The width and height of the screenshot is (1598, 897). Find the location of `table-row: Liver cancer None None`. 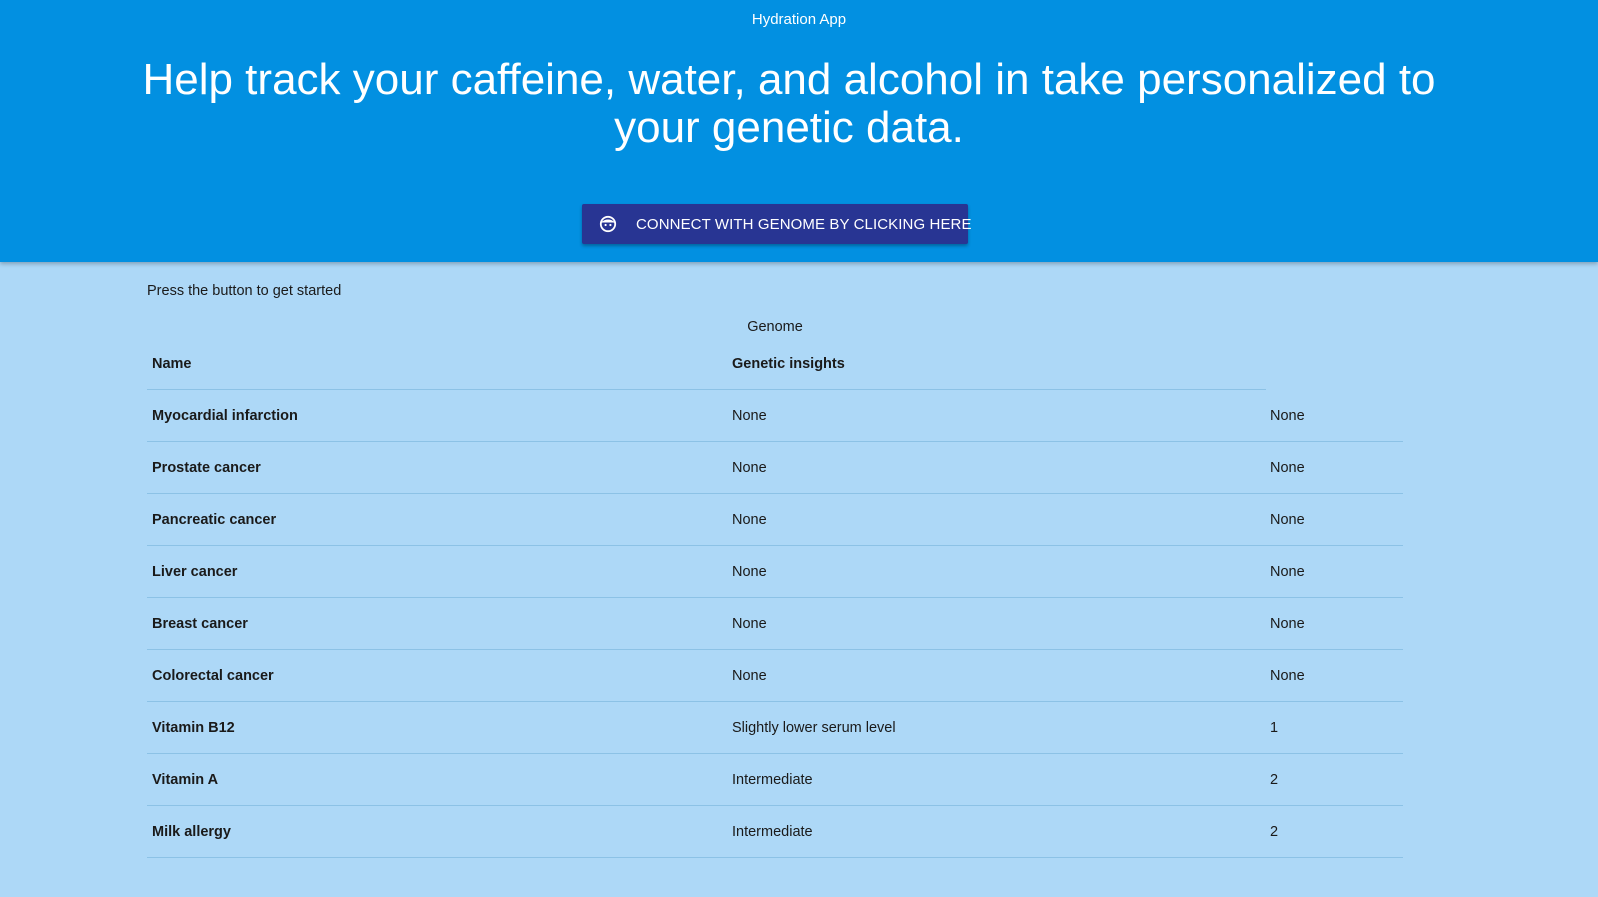

table-row: Liver cancer None None is located at coordinates (775, 572).